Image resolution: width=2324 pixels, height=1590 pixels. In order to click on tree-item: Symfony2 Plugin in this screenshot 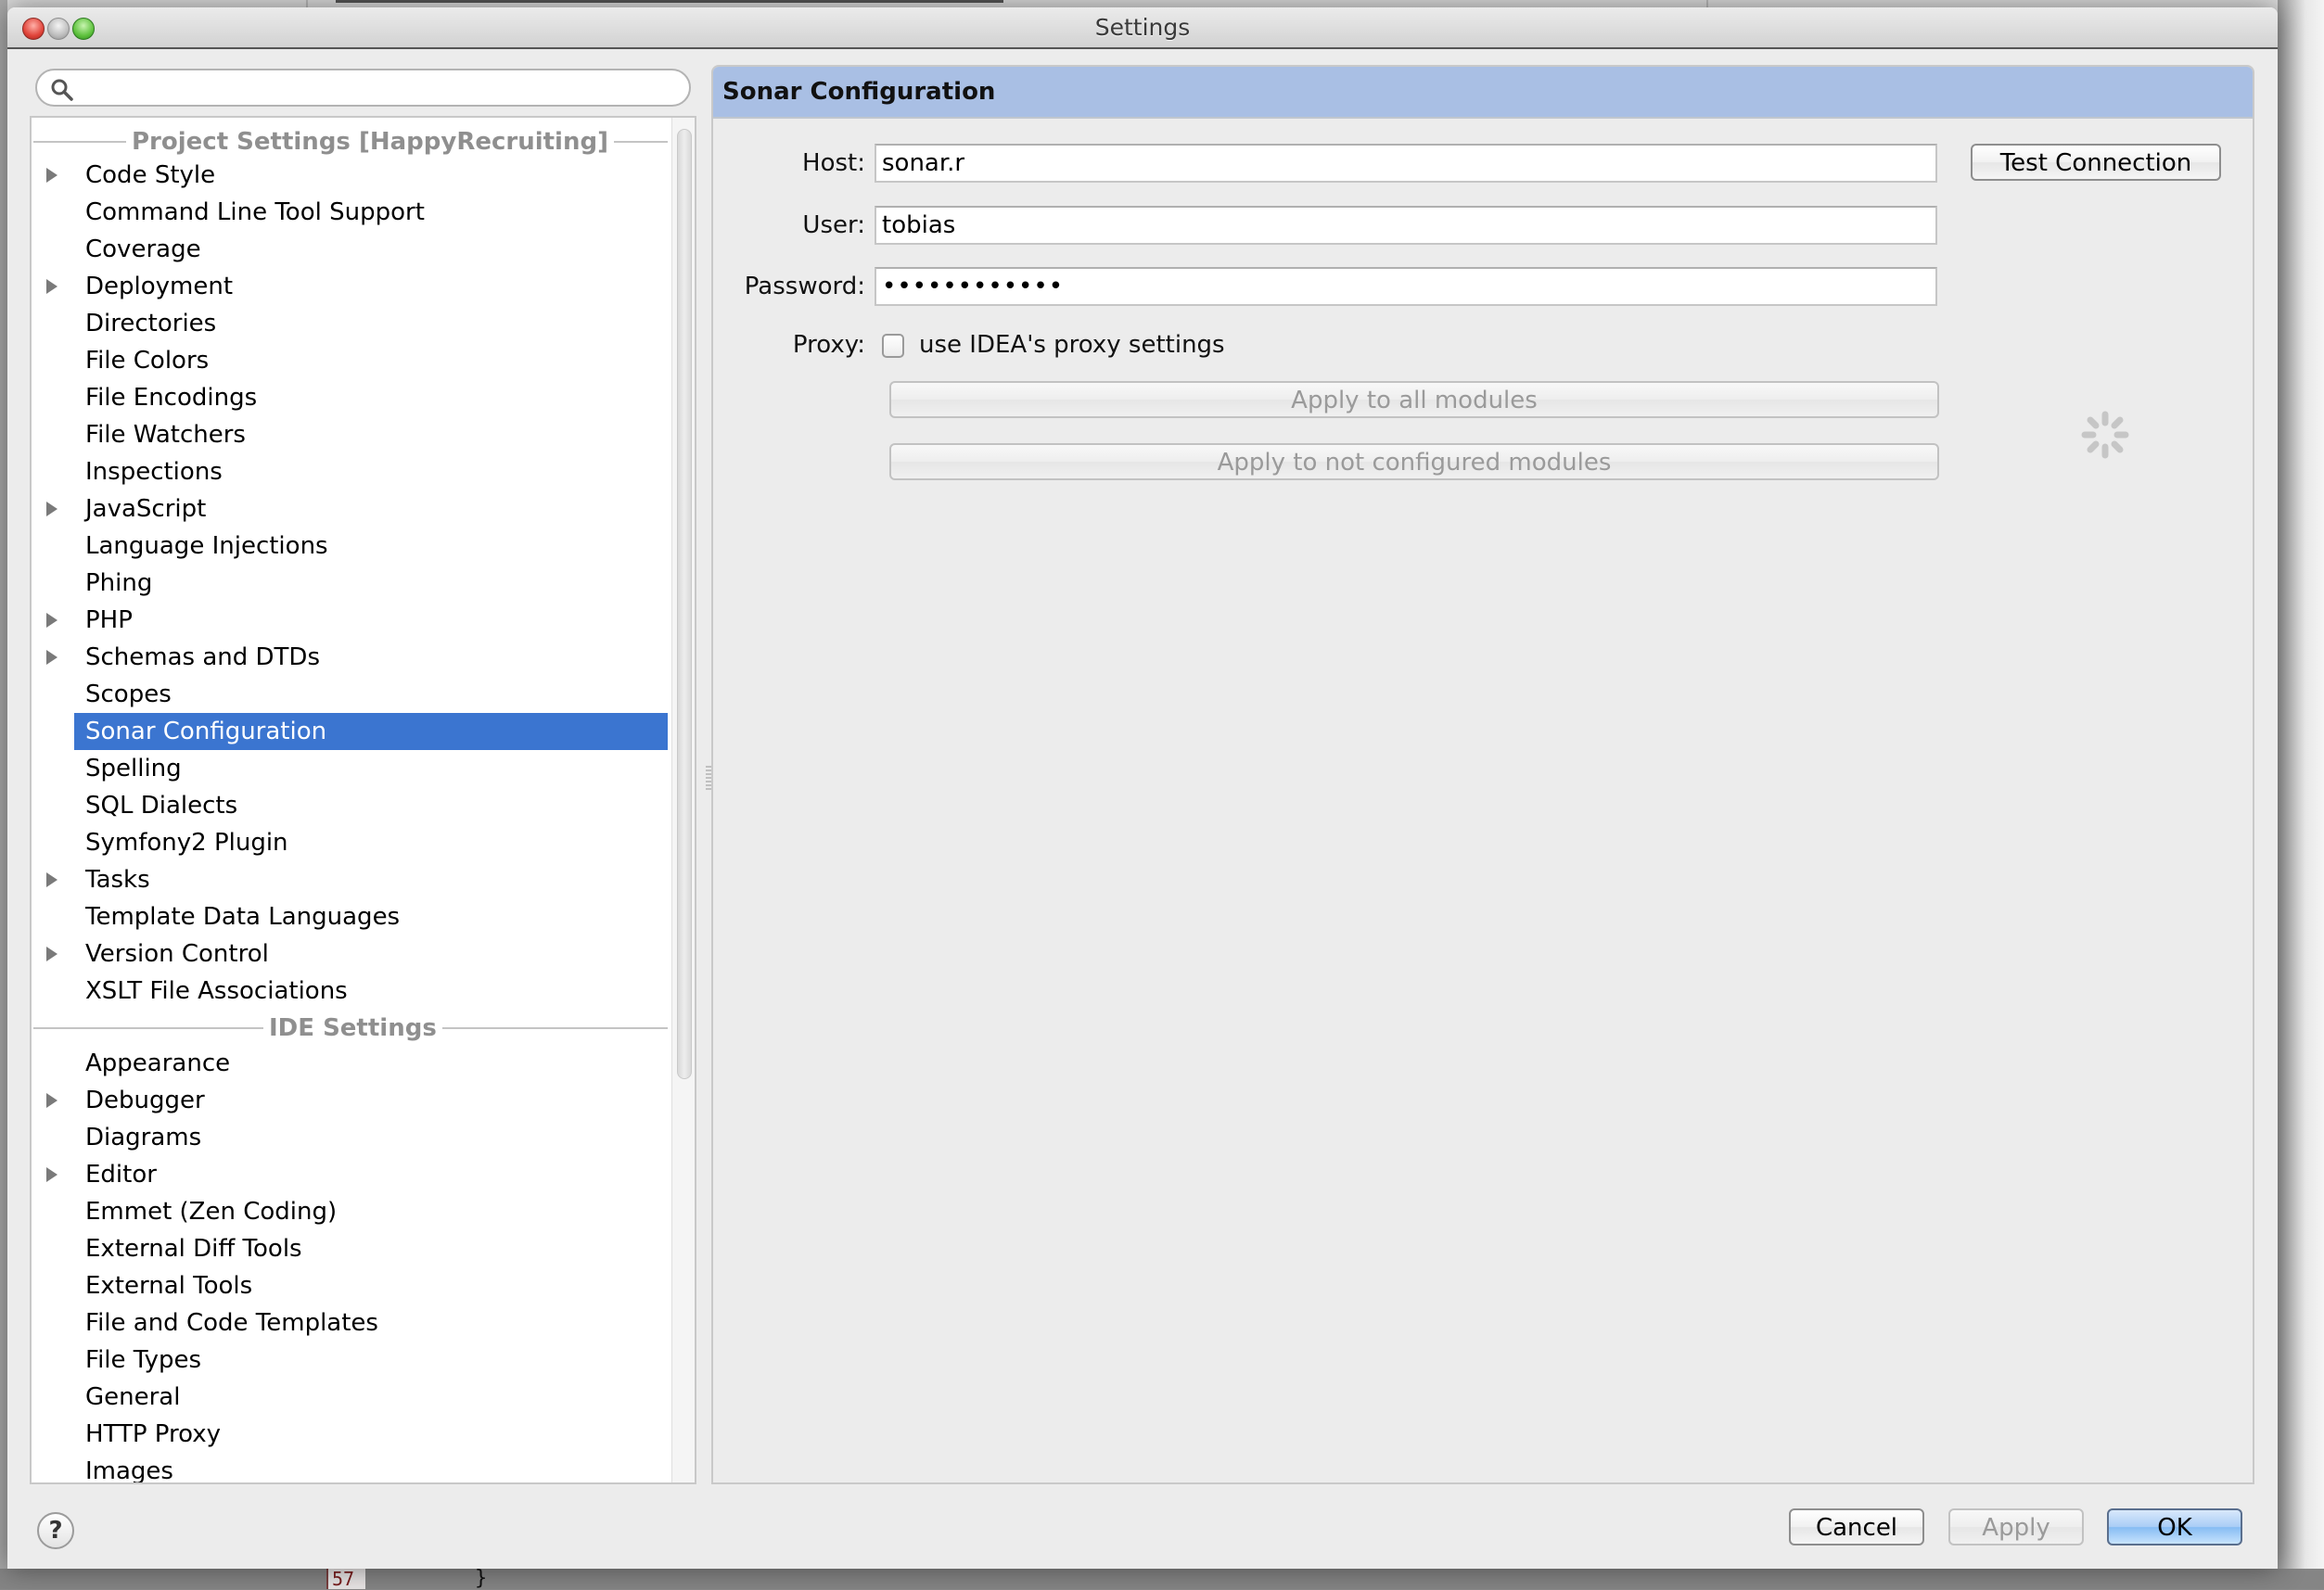, I will do `click(351, 843)`.